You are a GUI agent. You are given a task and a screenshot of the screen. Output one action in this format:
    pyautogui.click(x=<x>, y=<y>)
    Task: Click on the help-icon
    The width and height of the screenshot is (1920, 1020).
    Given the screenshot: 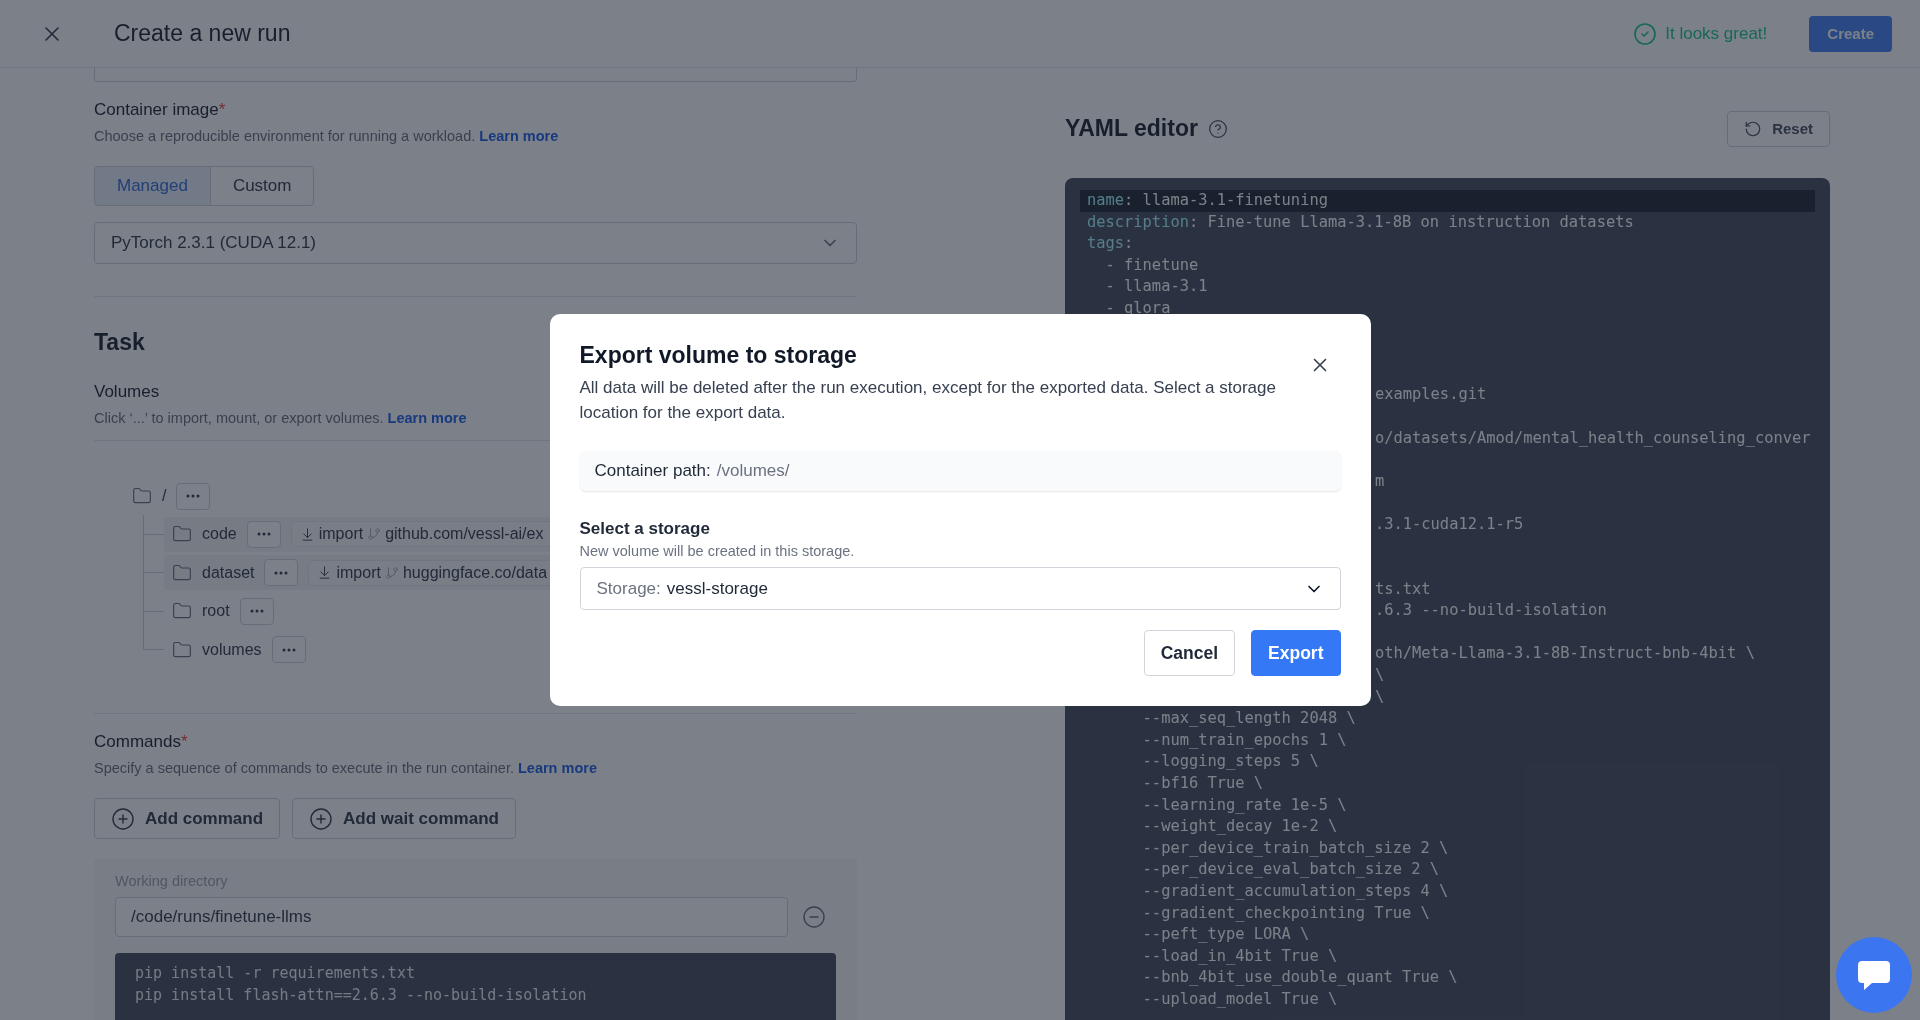 What is the action you would take?
    pyautogui.click(x=1217, y=128)
    